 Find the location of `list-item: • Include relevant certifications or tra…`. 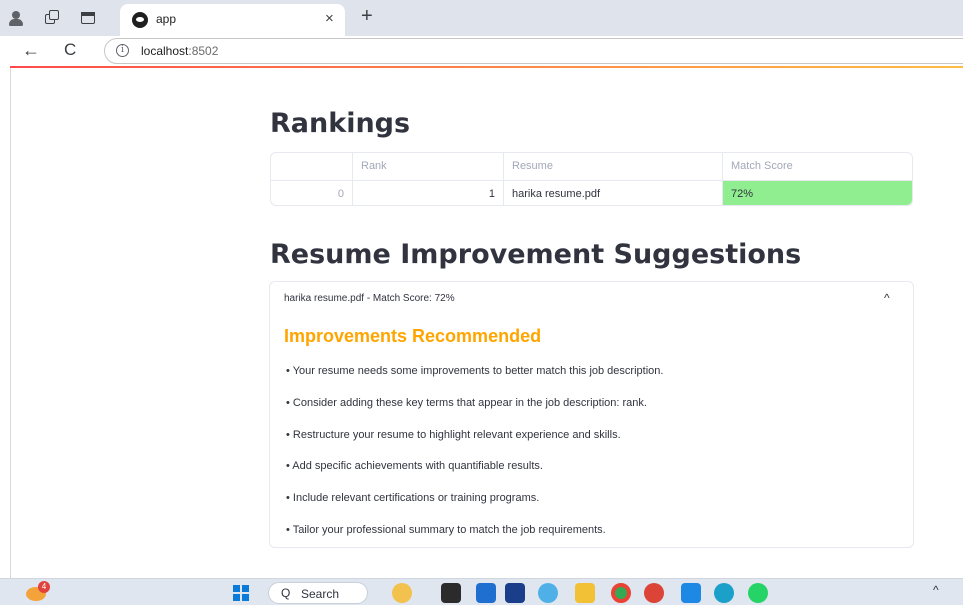

list-item: • Include relevant certifications or tra… is located at coordinates (413, 498).